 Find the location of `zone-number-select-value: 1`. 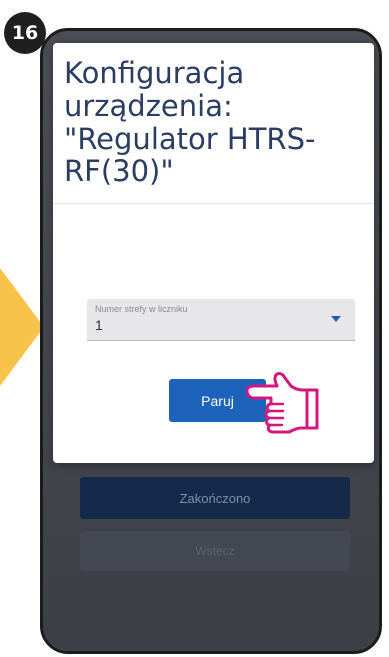

zone-number-select-value: 1 is located at coordinates (99, 325).